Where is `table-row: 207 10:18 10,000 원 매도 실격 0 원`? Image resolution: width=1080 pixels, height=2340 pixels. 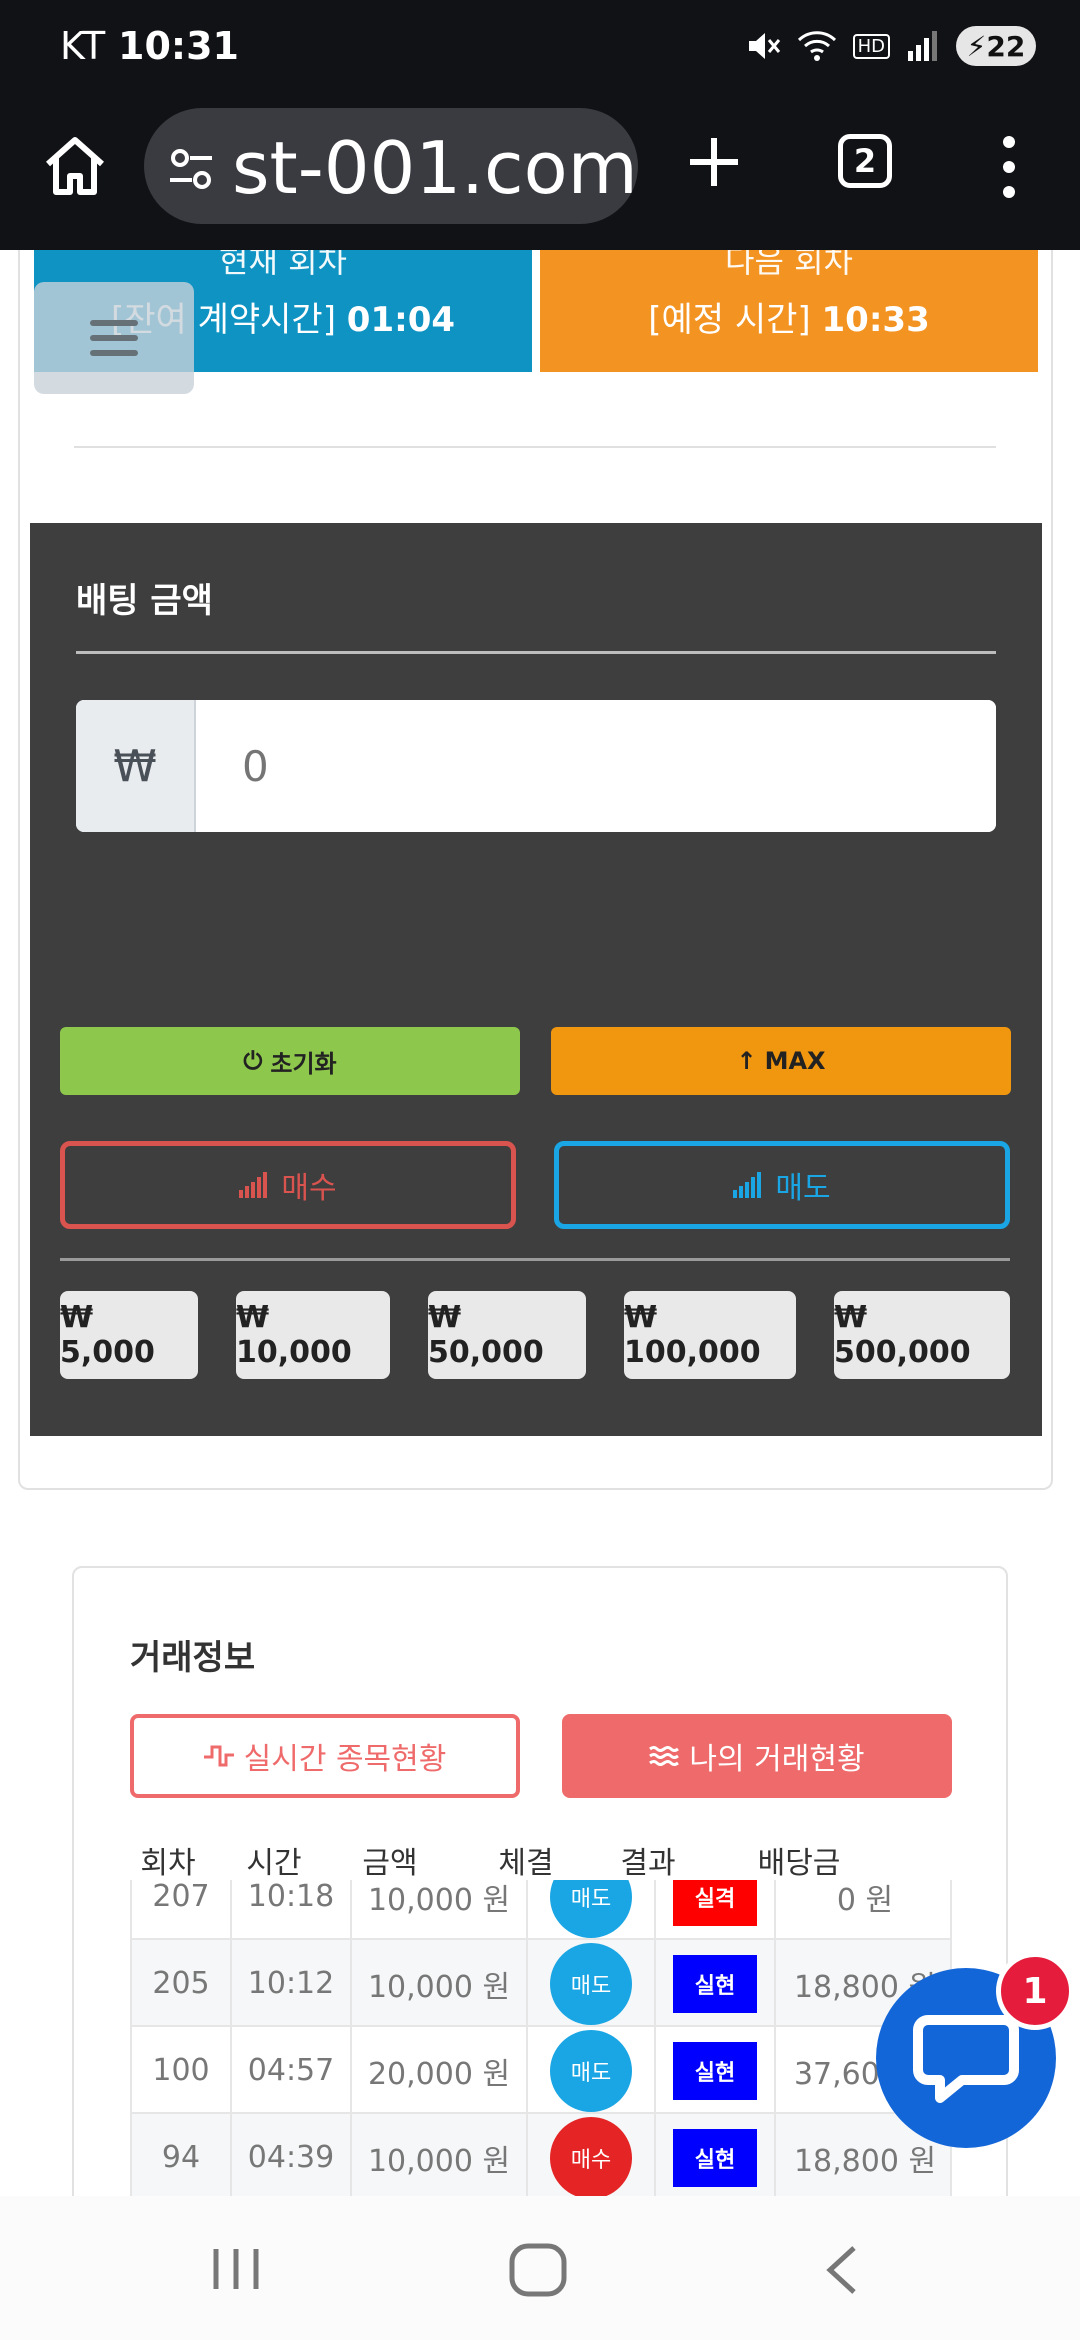 table-row: 207 10:18 10,000 원 매도 실격 0 원 is located at coordinates (541, 1910).